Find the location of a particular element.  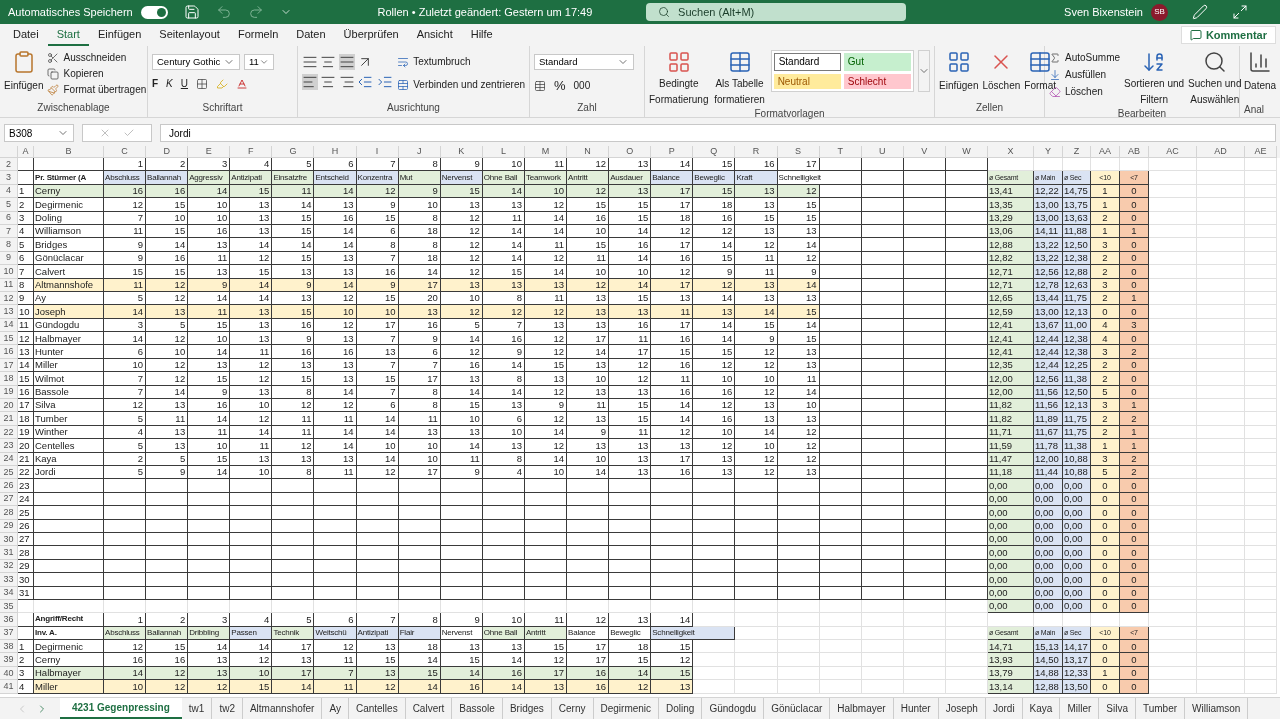

find-select-button: Suchen und Auswählen is located at coordinates (1215, 78).